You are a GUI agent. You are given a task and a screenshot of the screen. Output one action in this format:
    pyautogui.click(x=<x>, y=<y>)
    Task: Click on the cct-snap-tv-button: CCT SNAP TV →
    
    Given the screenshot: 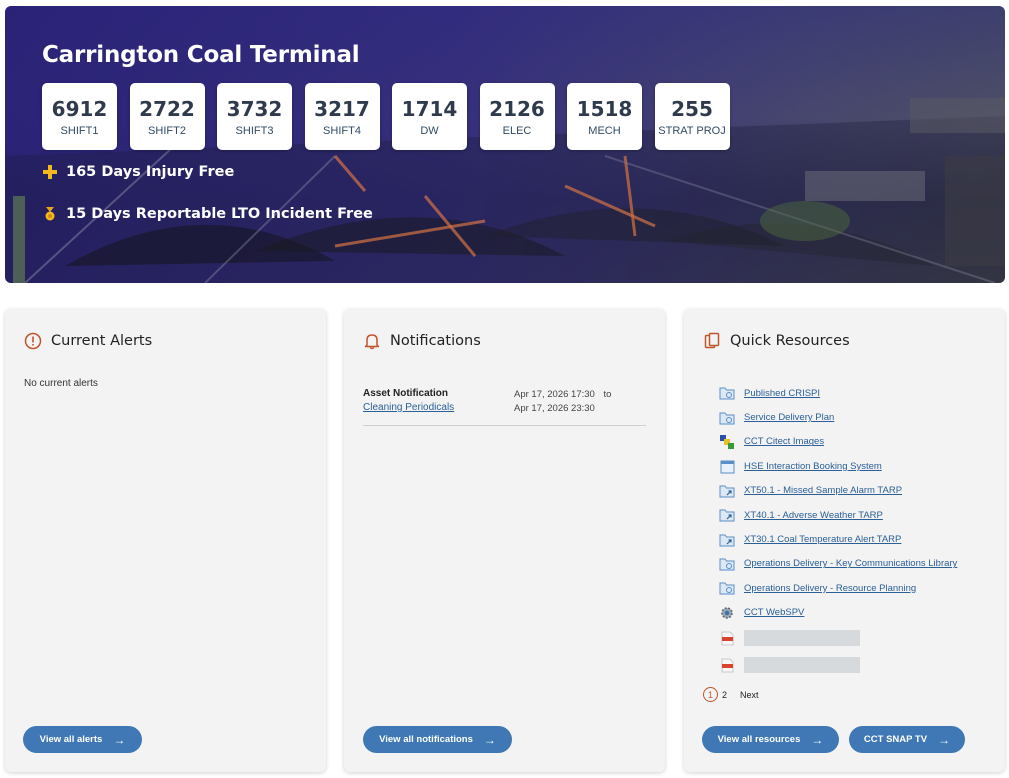 What is the action you would take?
    pyautogui.click(x=907, y=739)
    